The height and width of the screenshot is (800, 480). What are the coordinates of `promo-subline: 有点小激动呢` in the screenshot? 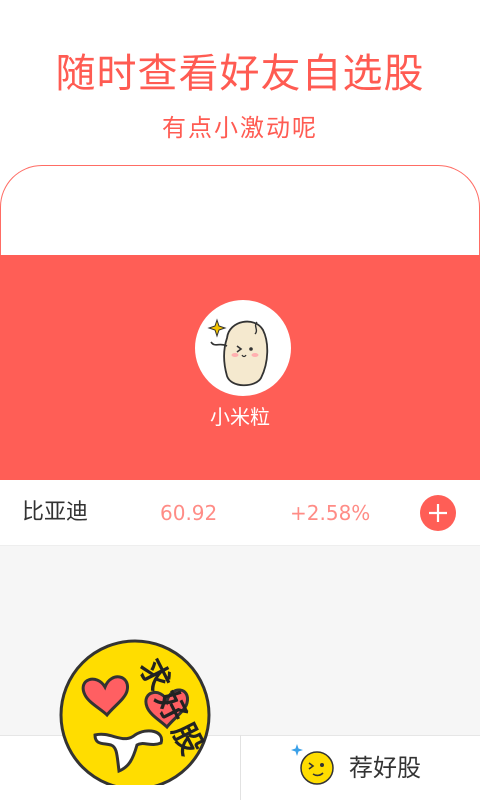 It's located at (240, 128).